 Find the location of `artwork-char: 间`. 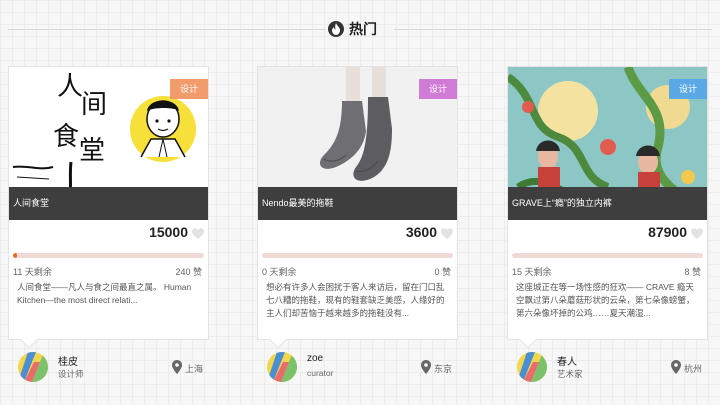

artwork-char: 间 is located at coordinates (94, 105).